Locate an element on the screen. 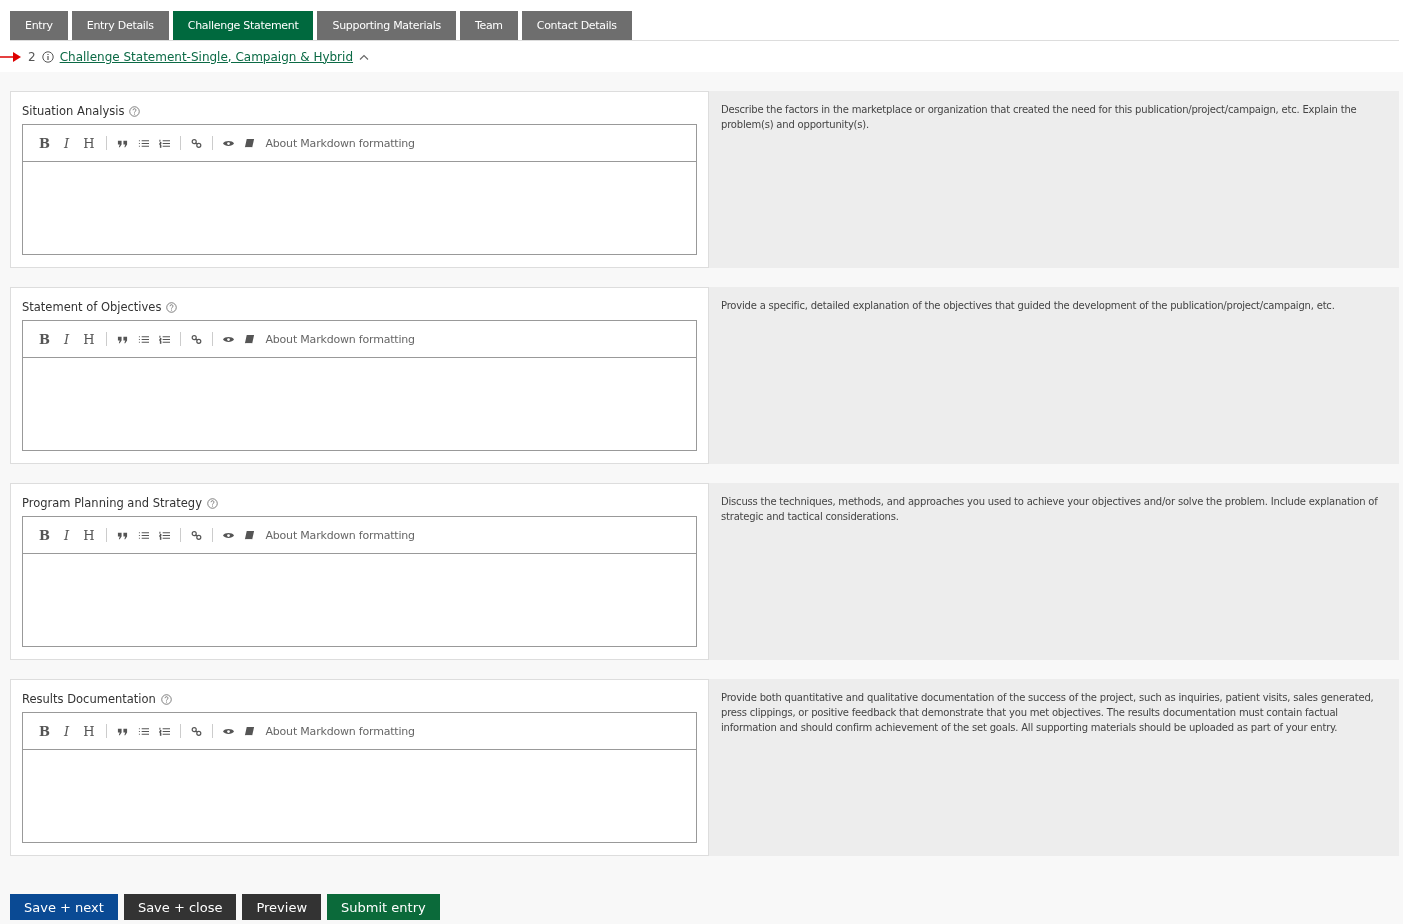  action-button: Save + close is located at coordinates (180, 907).